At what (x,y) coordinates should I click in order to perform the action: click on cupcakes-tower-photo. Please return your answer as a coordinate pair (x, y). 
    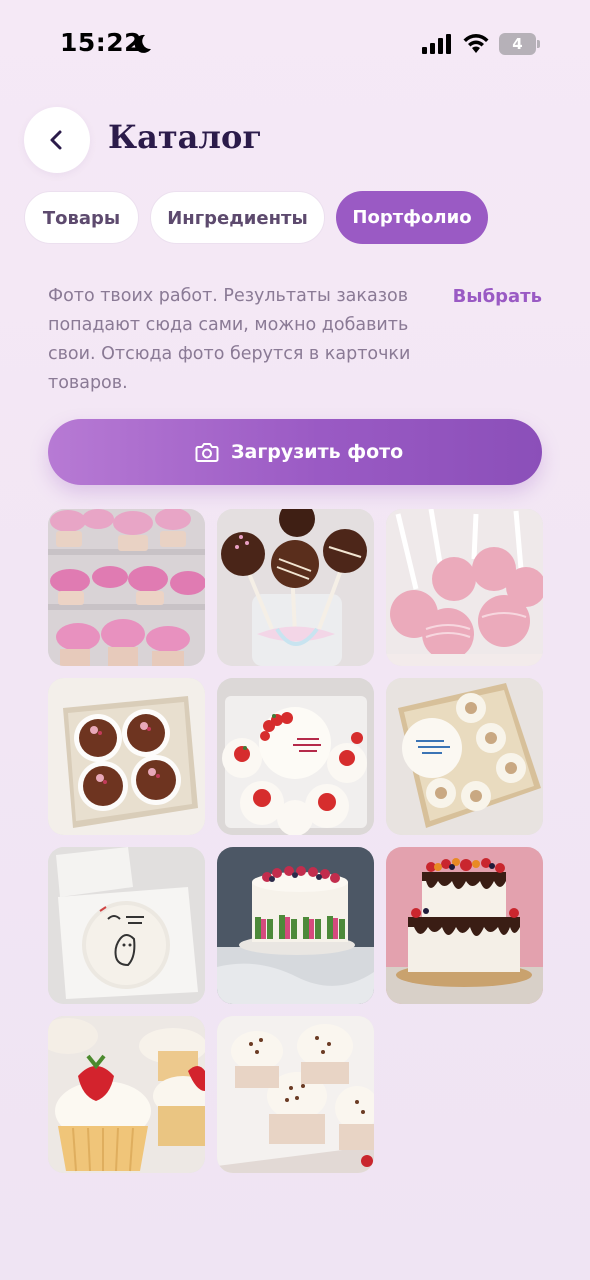
    Looking at the image, I should click on (126, 587).